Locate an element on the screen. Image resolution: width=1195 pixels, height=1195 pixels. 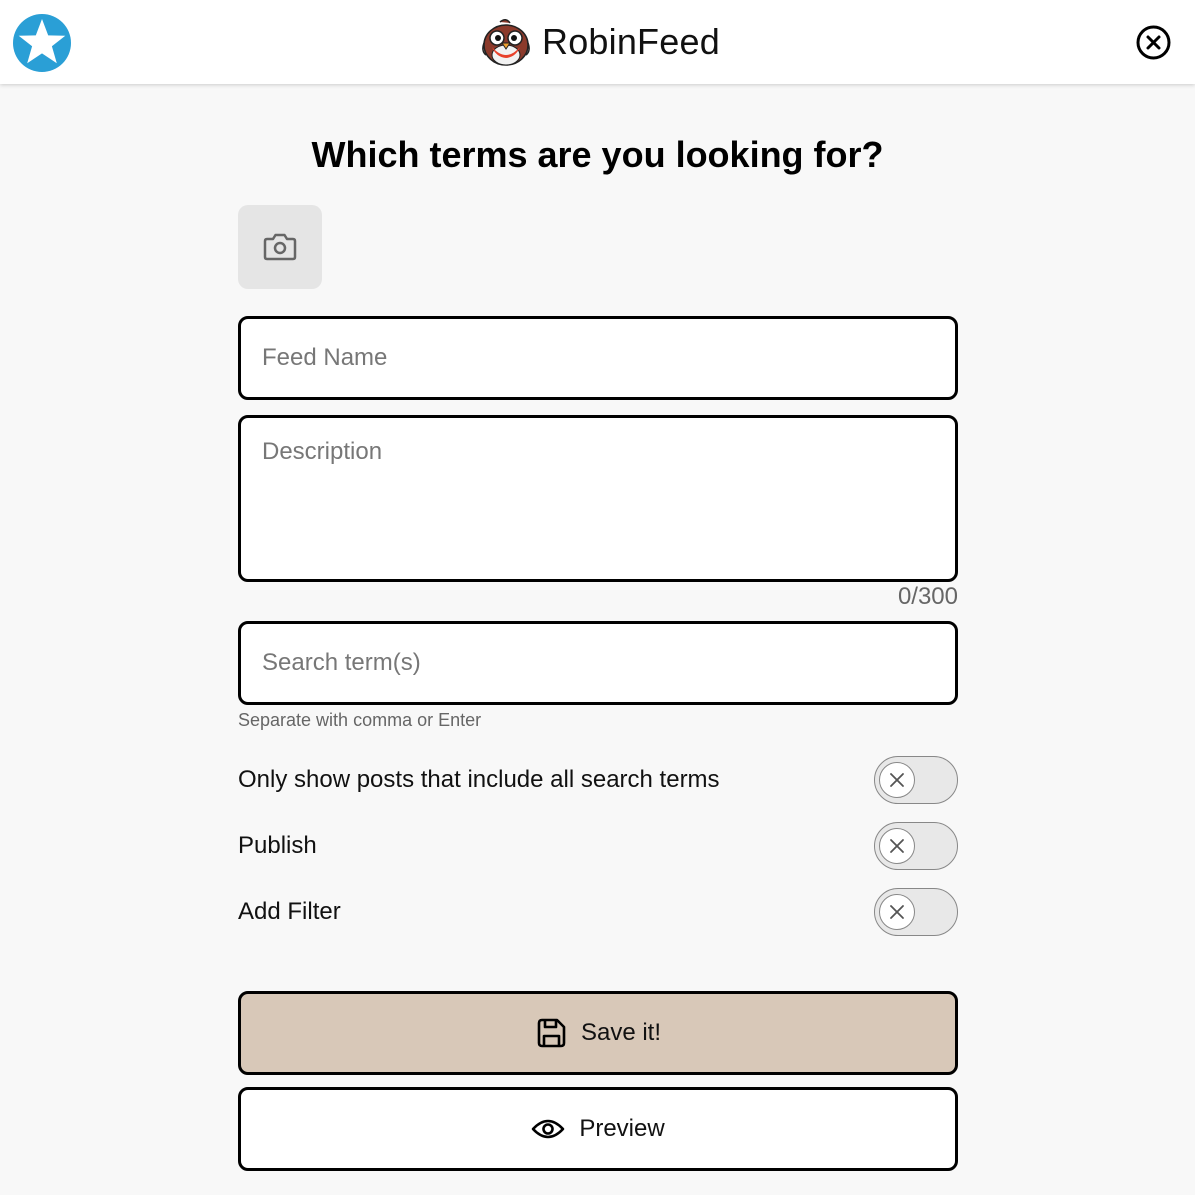
save-button: Save it! is located at coordinates (598, 1033).